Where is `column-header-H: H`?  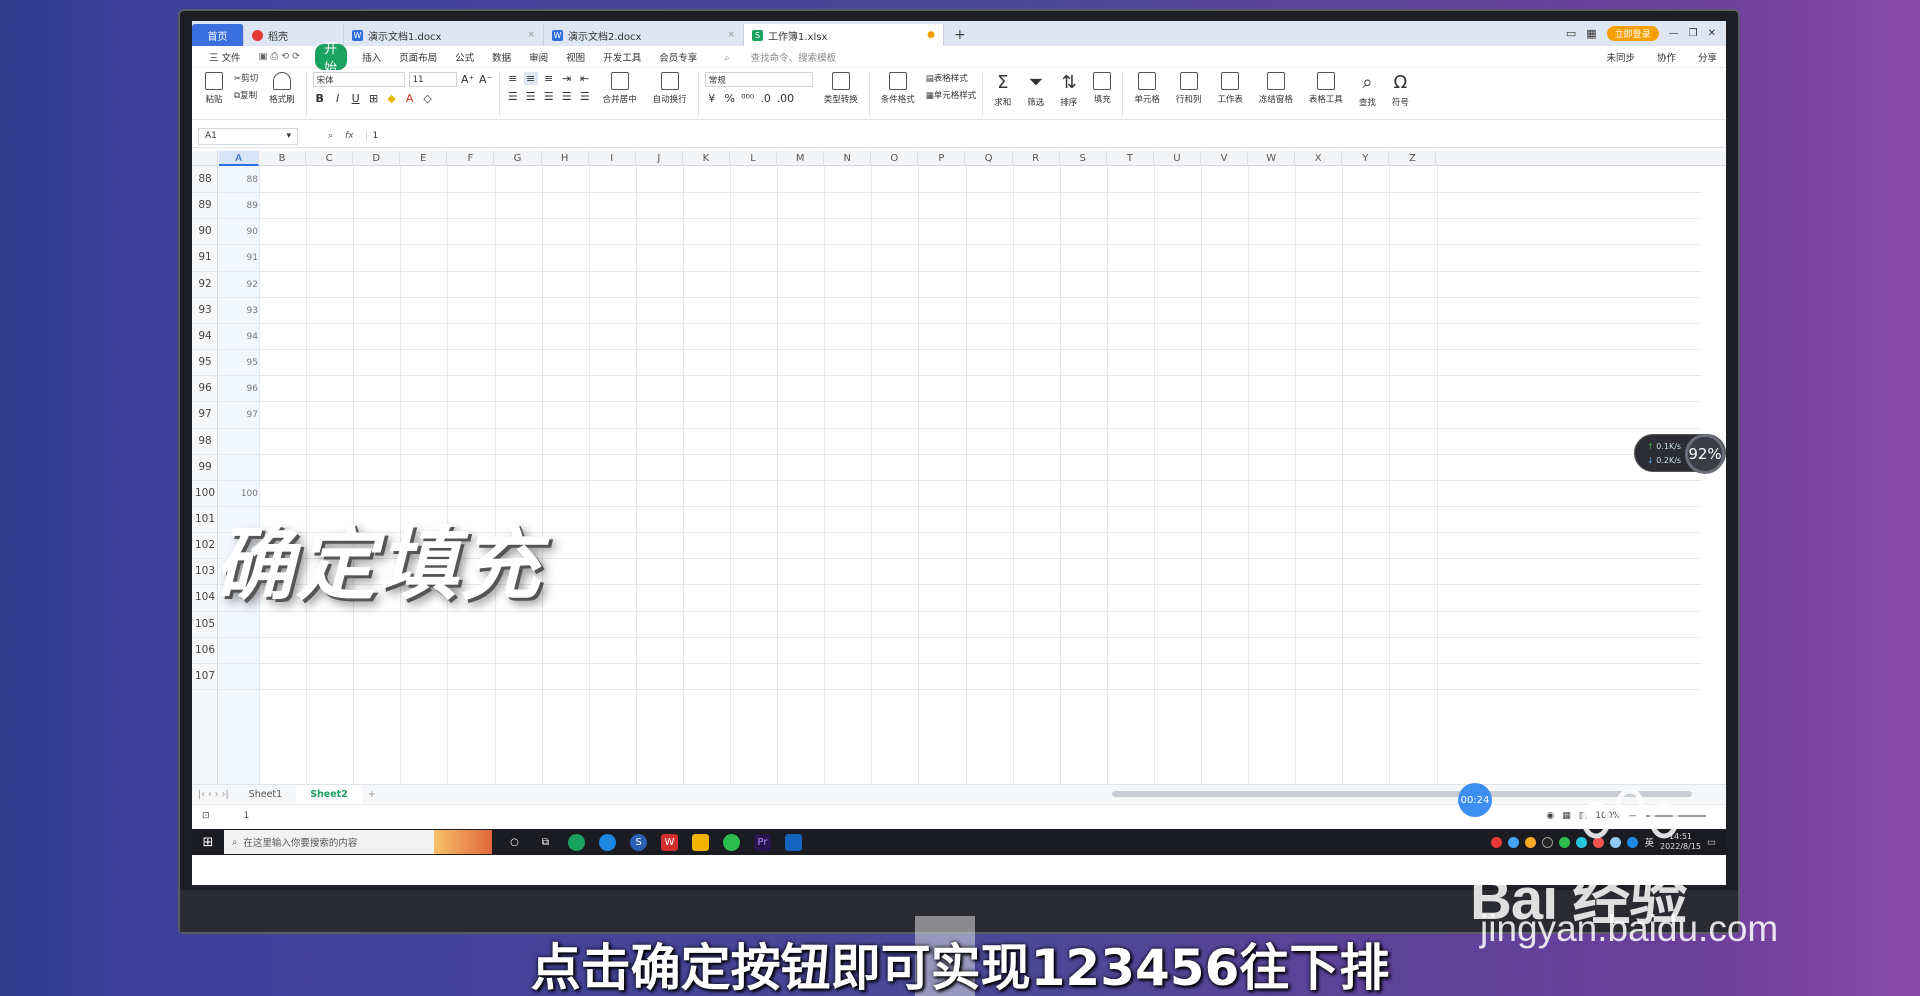 column-header-H: H is located at coordinates (565, 158).